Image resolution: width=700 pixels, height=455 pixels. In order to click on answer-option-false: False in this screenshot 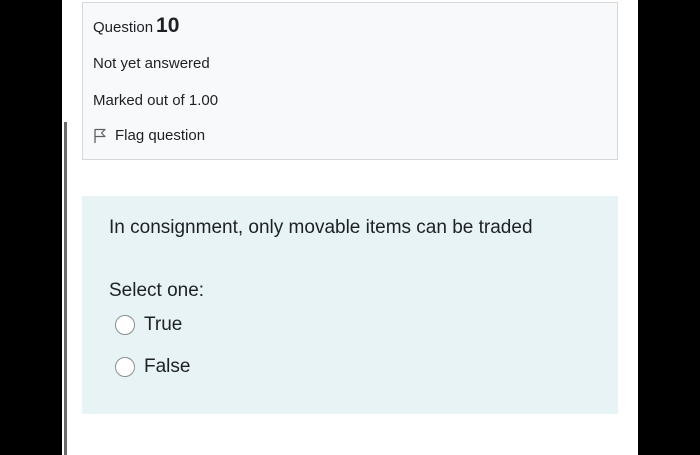, I will do `click(152, 367)`.